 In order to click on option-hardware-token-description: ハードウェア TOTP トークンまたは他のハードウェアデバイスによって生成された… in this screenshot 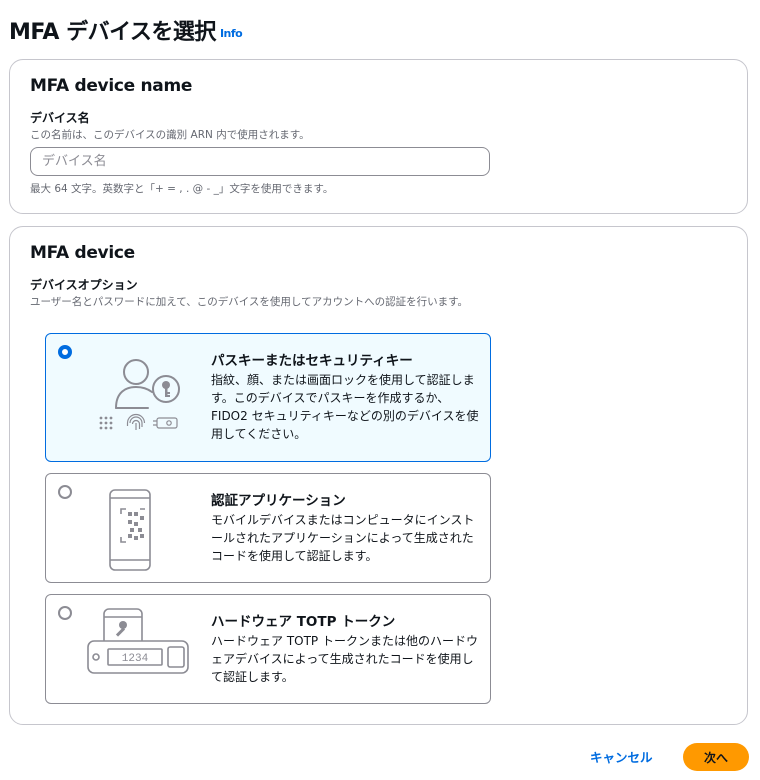, I will do `click(344, 659)`.